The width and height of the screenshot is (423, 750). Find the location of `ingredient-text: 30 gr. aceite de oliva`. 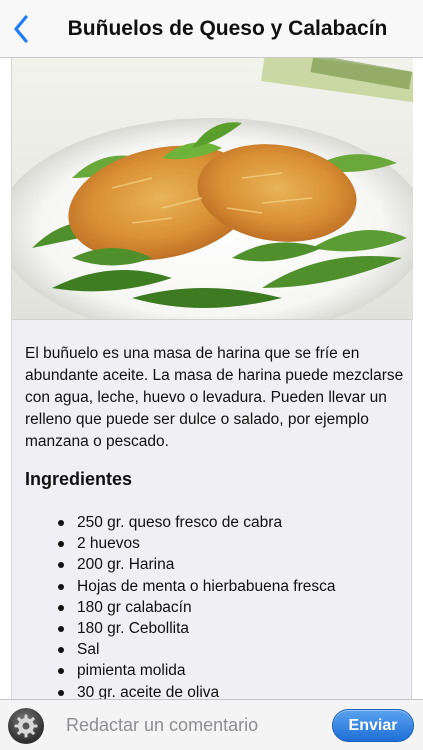

ingredient-text: 30 gr. aceite de oliva is located at coordinates (148, 691).